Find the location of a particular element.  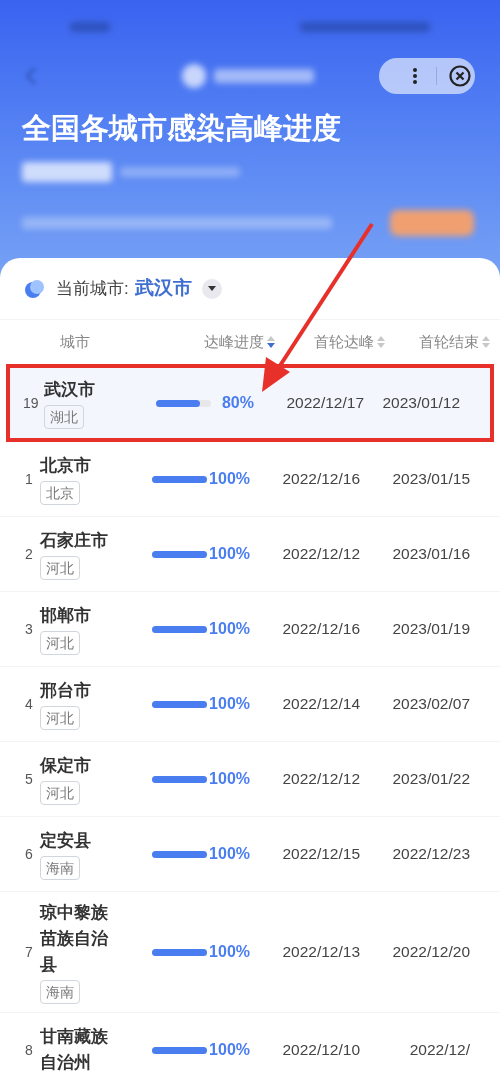

peak-date: 2022/12/17 is located at coordinates (325, 403).